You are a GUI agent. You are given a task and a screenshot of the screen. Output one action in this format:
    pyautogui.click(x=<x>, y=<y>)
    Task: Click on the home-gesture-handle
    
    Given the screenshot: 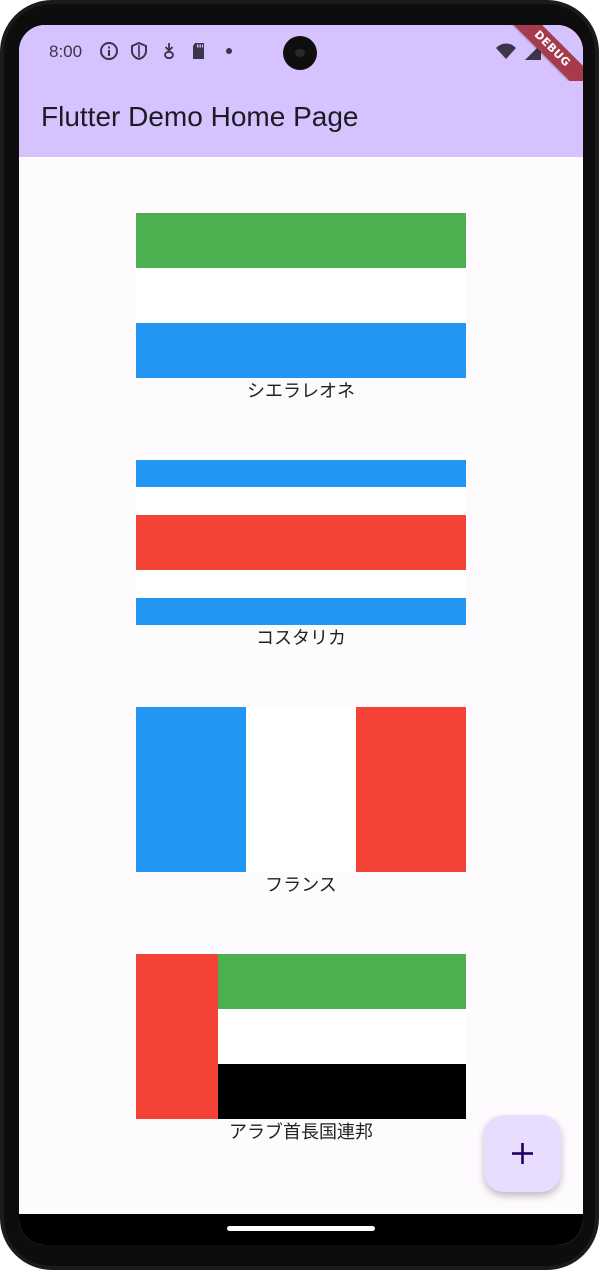 What is the action you would take?
    pyautogui.click(x=301, y=1228)
    